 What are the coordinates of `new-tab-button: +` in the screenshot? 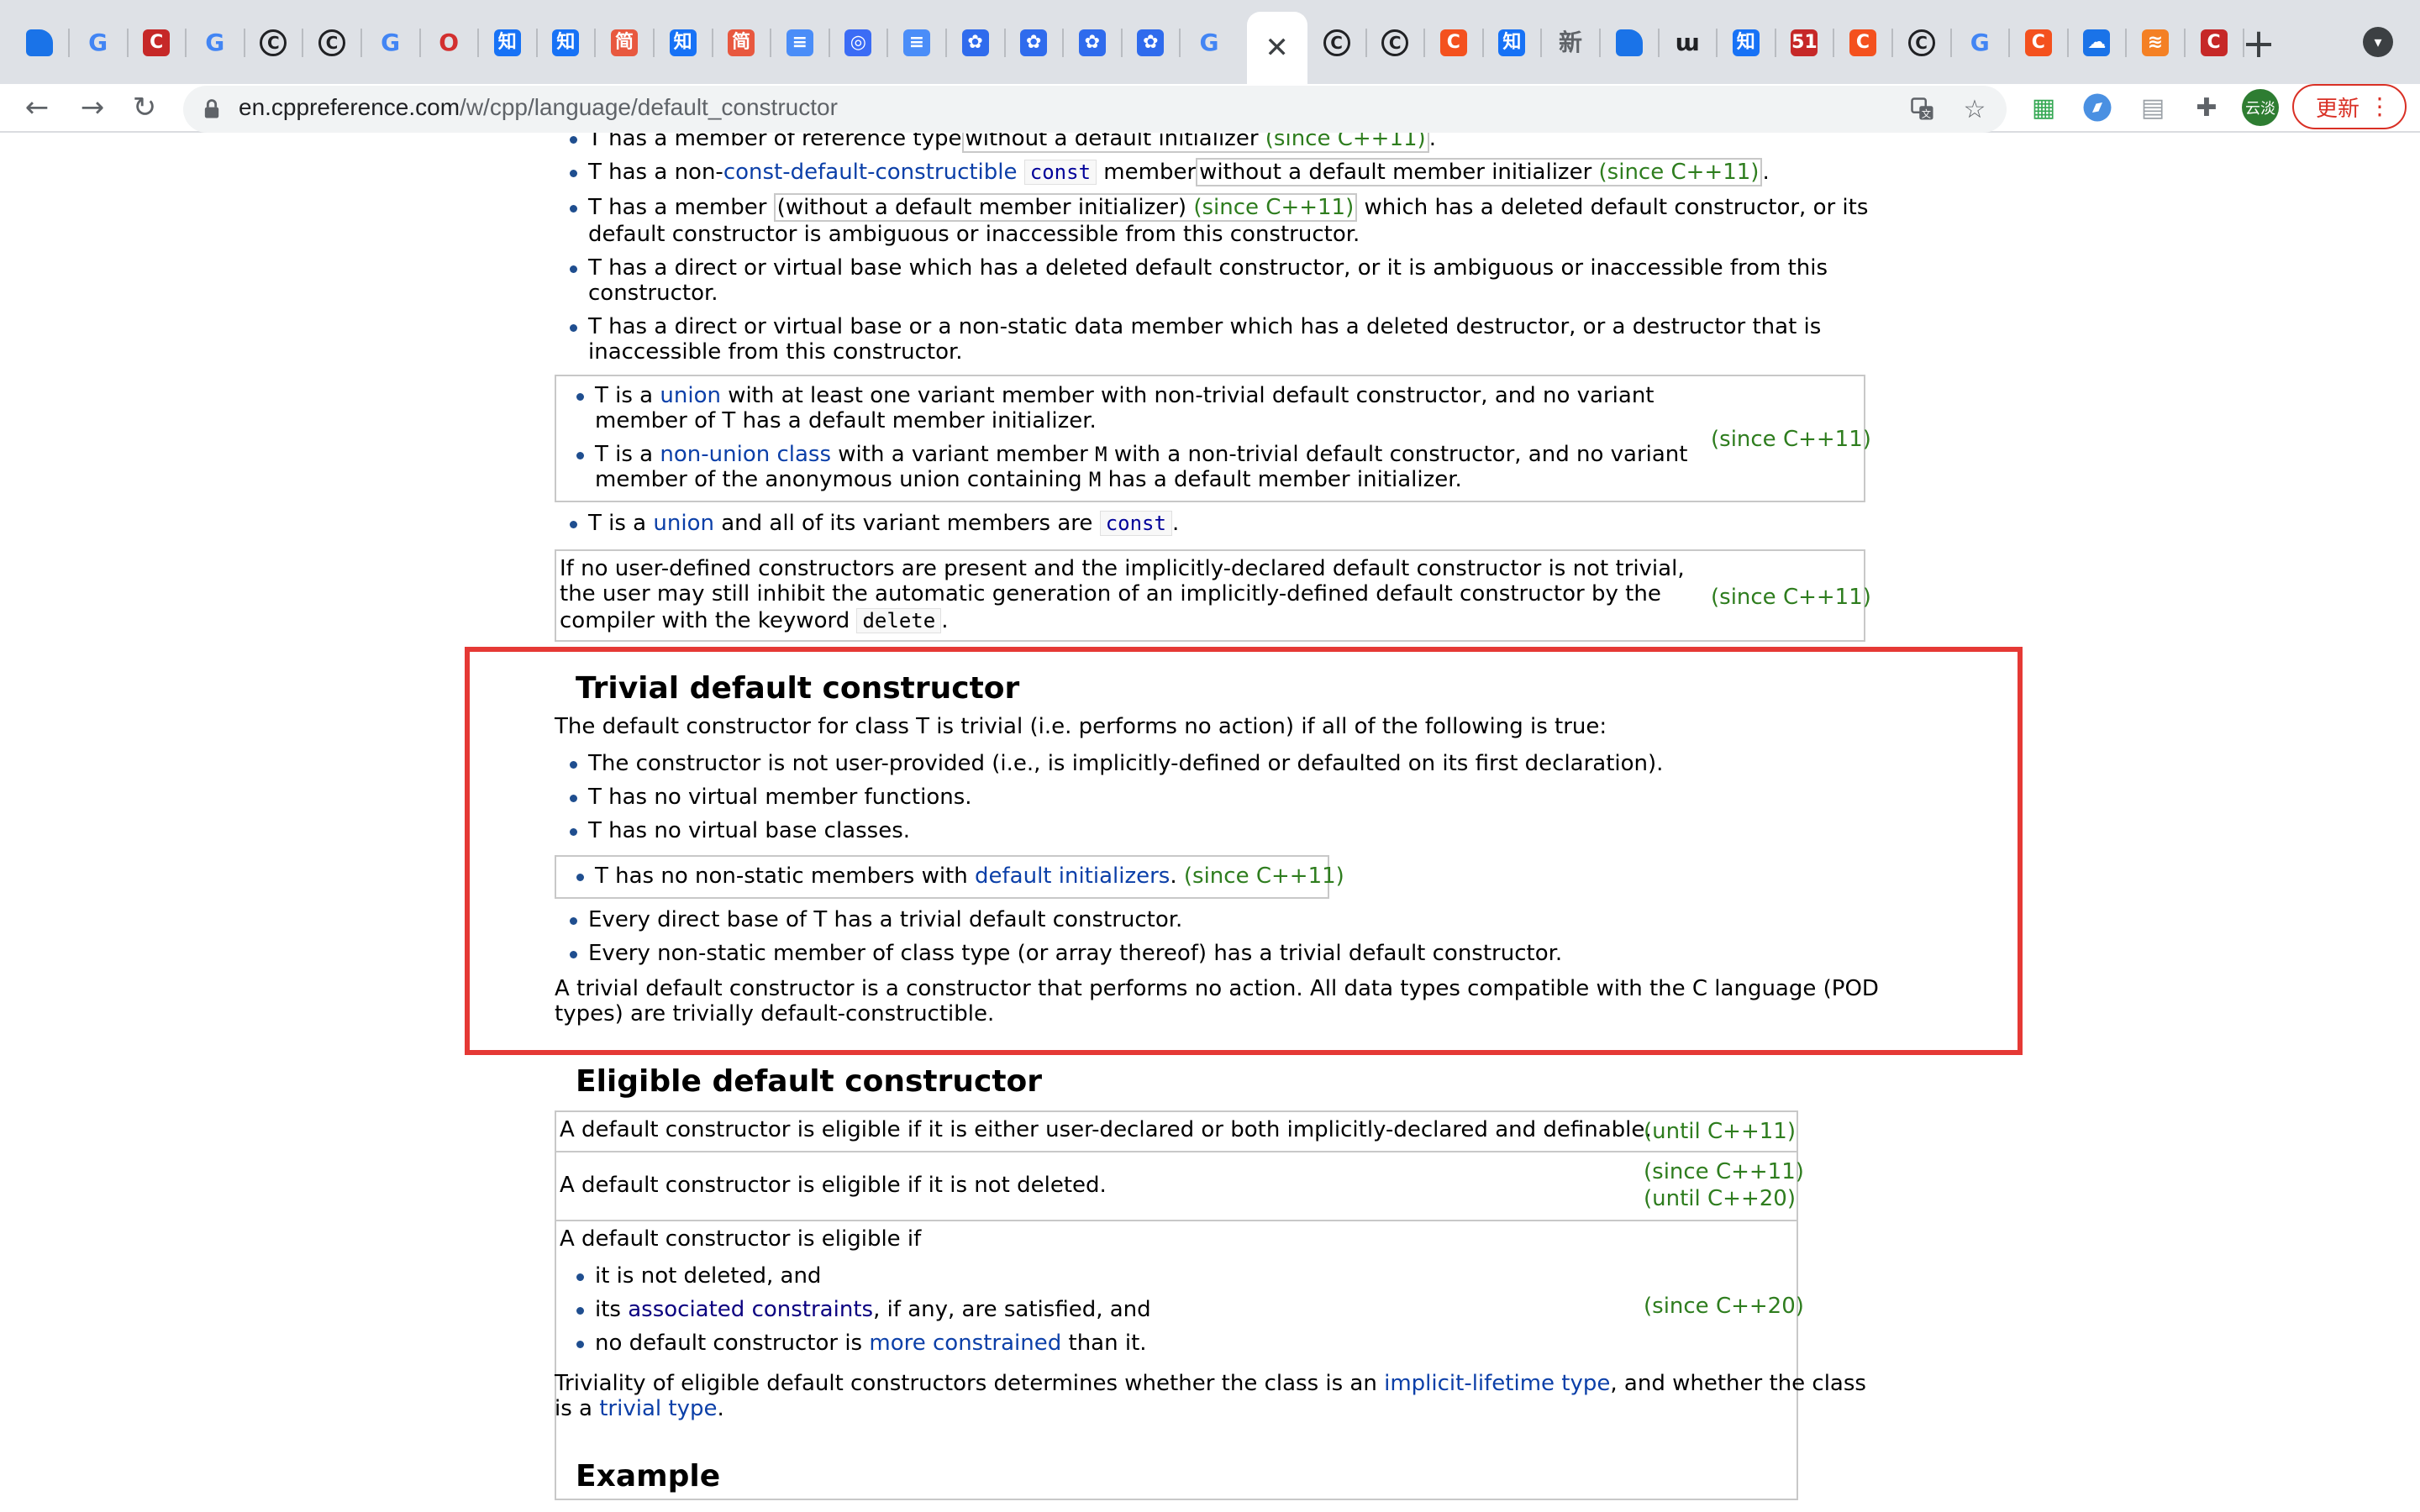 It's located at (2258, 43).